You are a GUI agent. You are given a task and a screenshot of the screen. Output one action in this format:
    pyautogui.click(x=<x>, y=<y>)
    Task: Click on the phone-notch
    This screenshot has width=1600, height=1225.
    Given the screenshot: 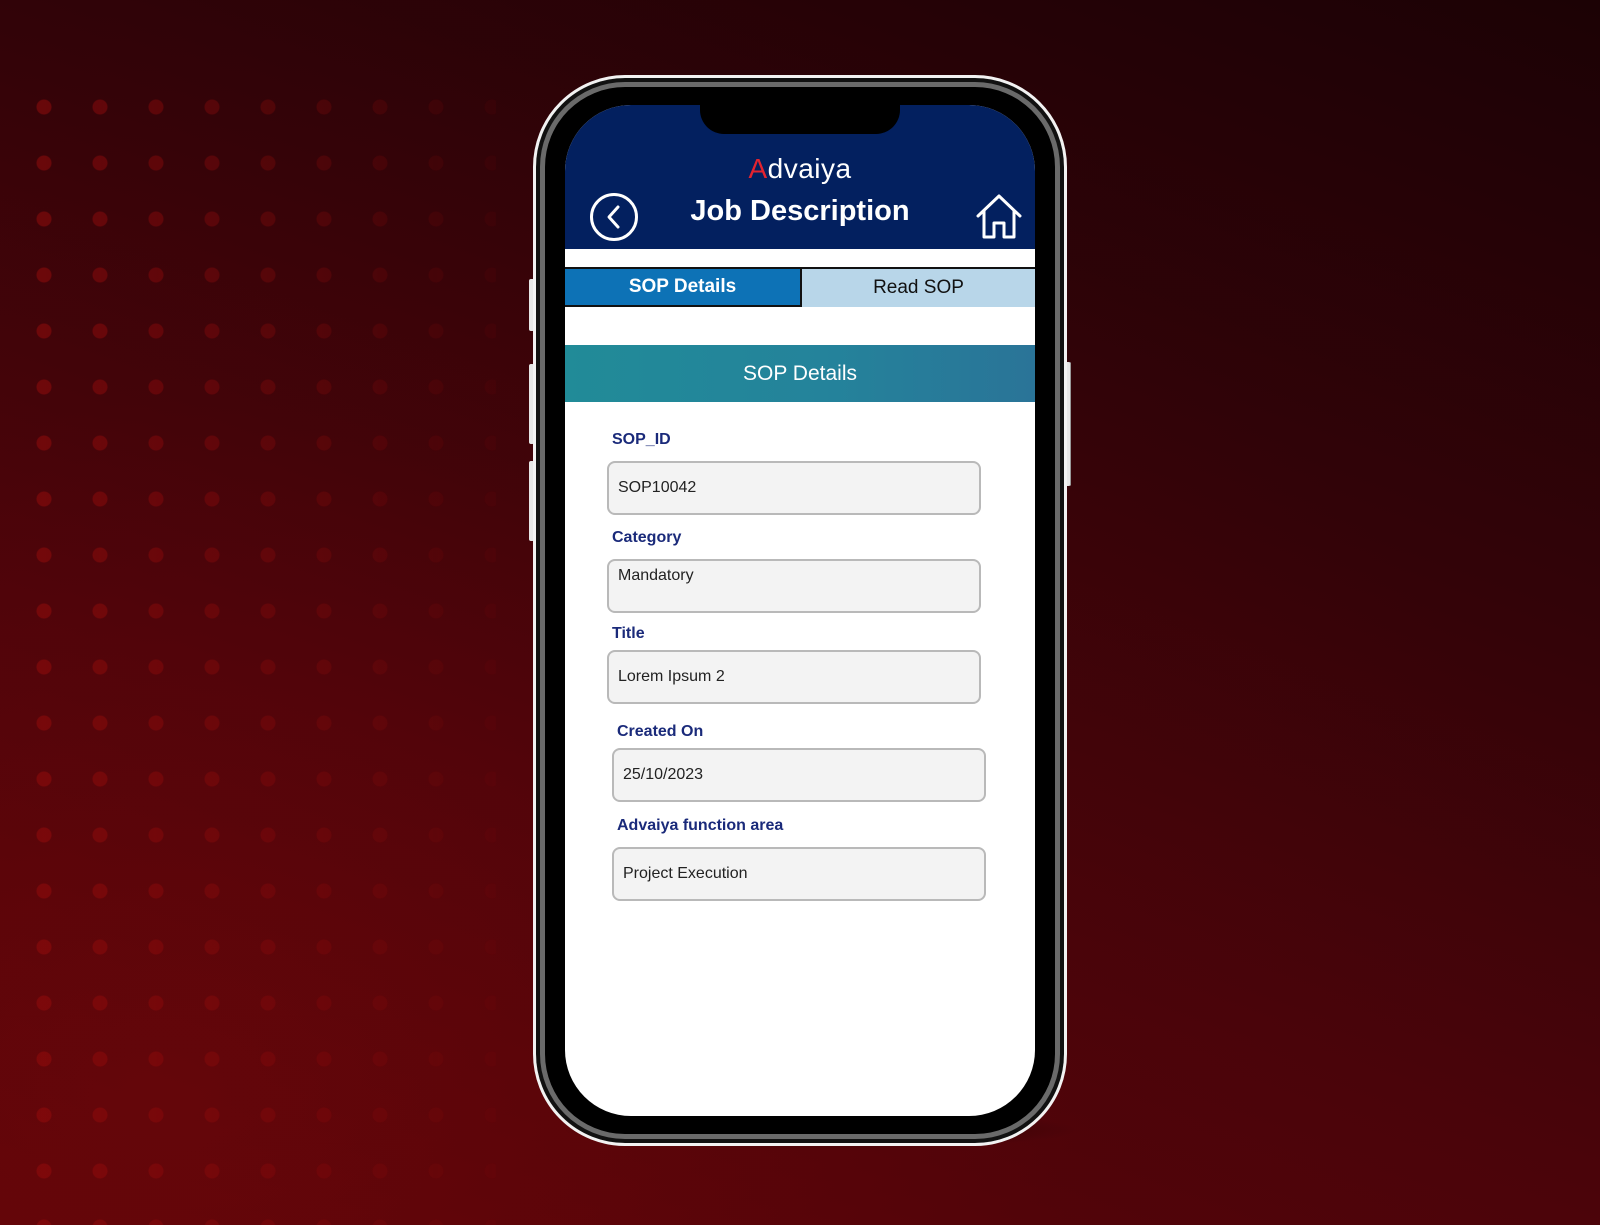 What is the action you would take?
    pyautogui.click(x=800, y=117)
    